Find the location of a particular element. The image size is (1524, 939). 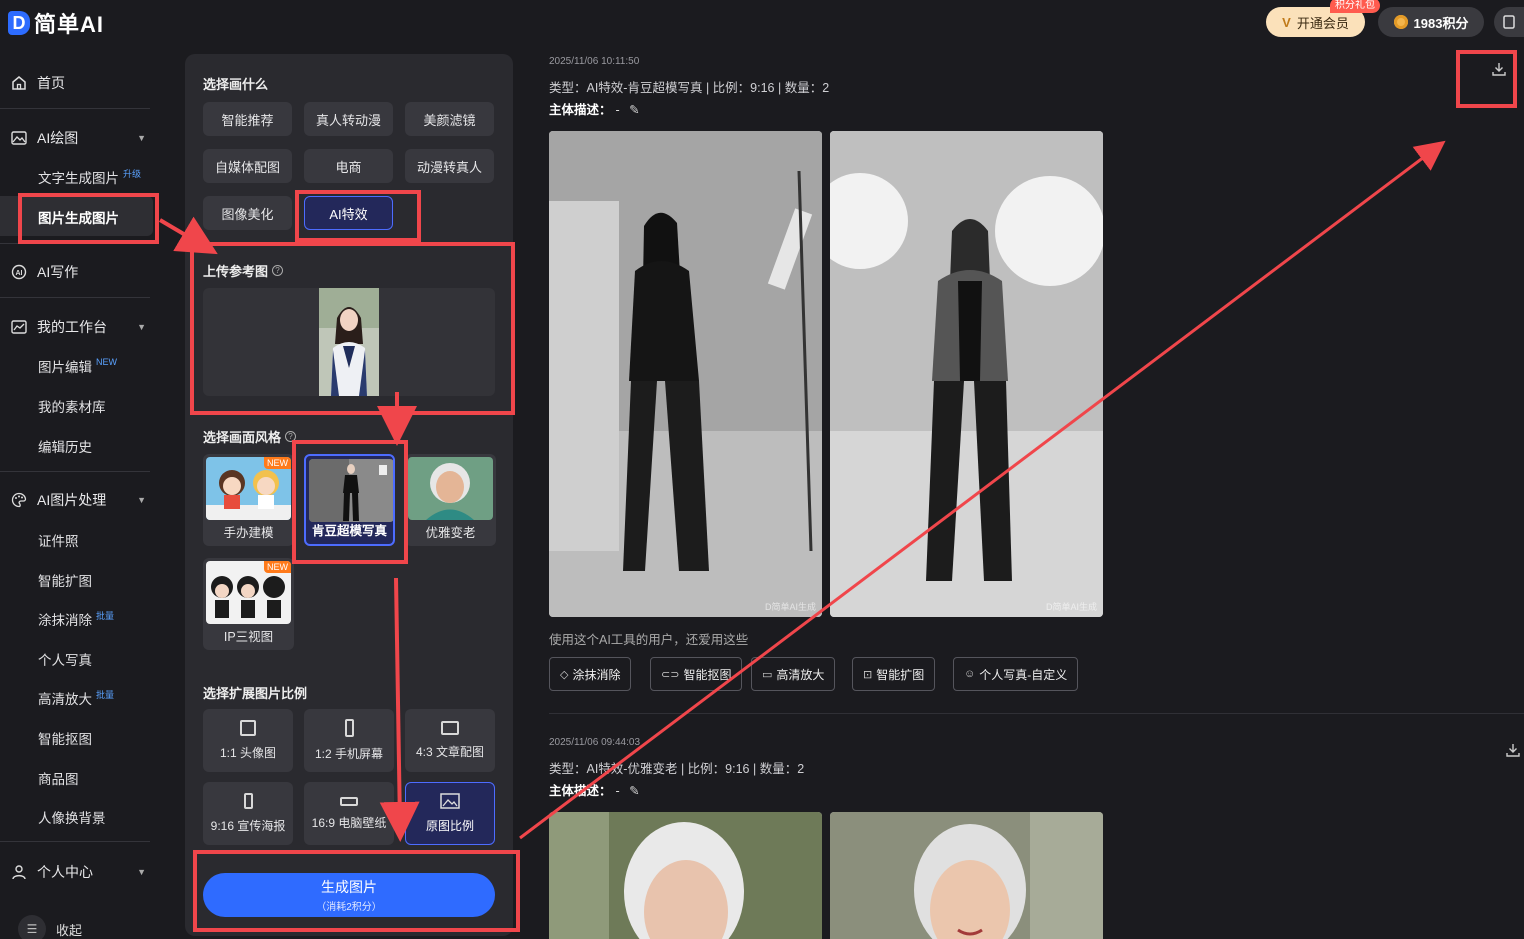

ai-write-icon: AI is located at coordinates (18, 272).